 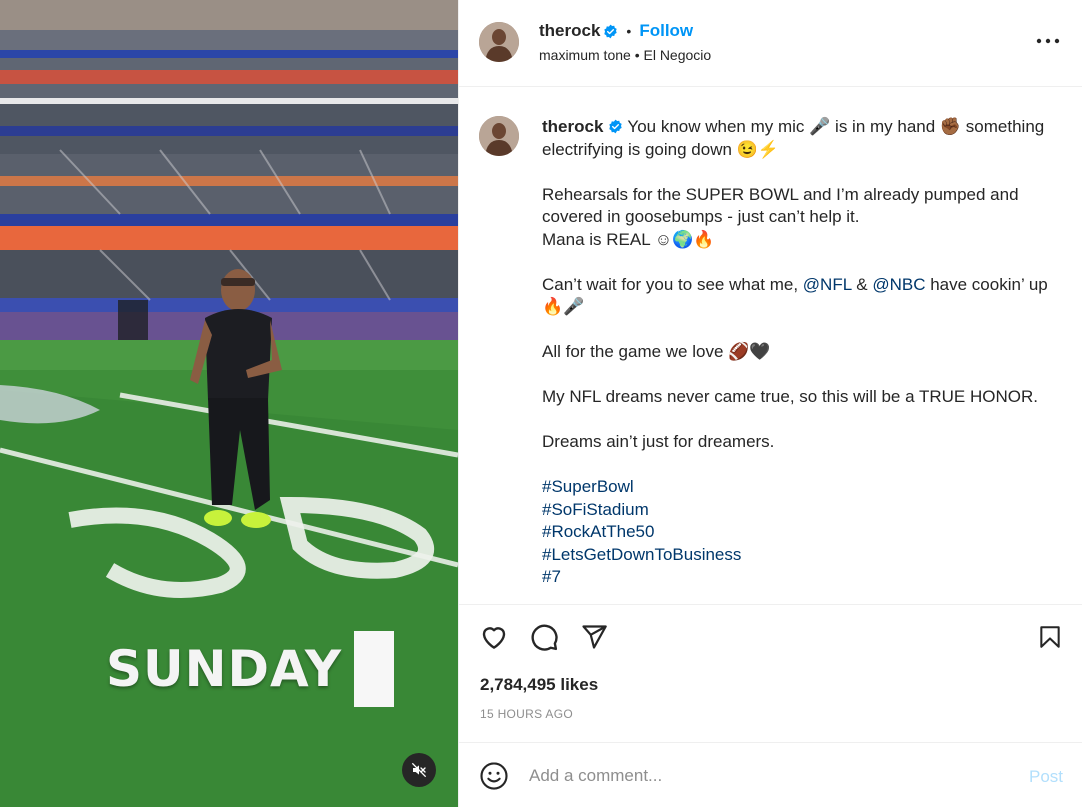 I want to click on caption-paragraph: Dreams ain’t just for dreamers., so click(x=804, y=442).